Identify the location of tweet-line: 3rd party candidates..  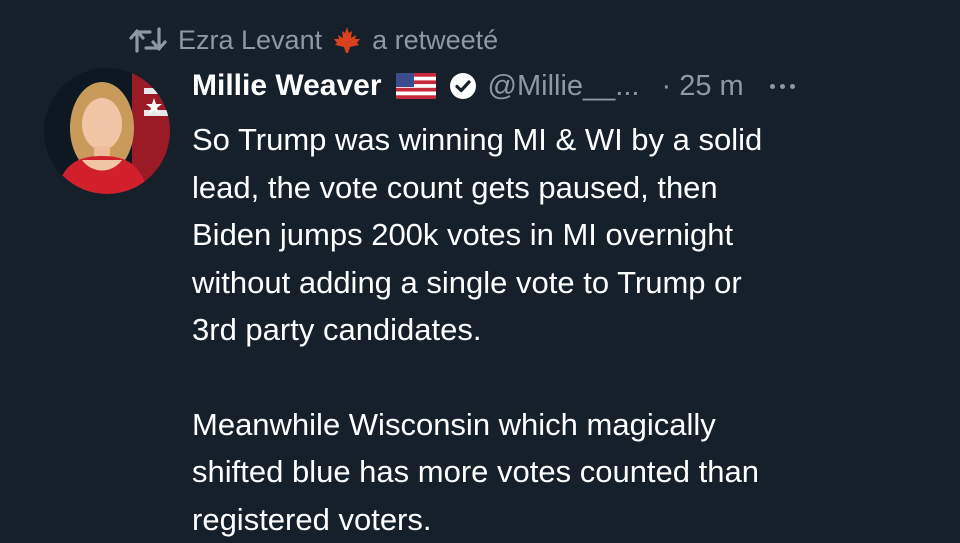
(562, 330).